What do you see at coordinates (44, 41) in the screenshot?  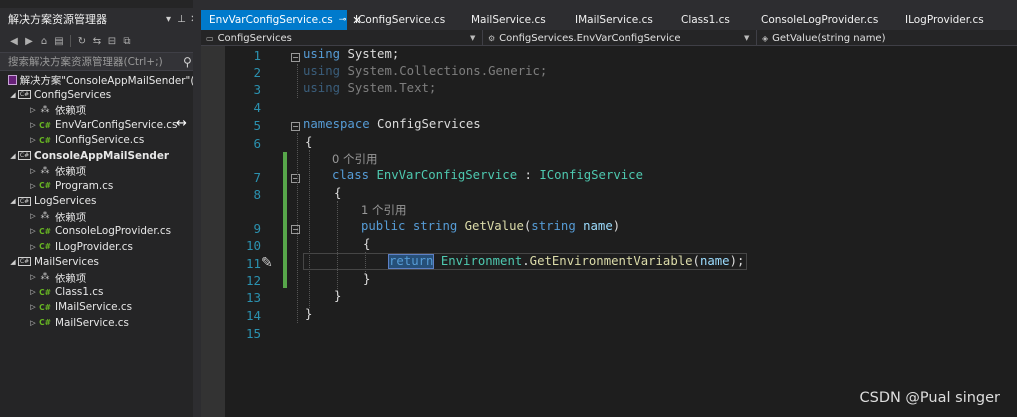 I see `home-icon: ⌂` at bounding box center [44, 41].